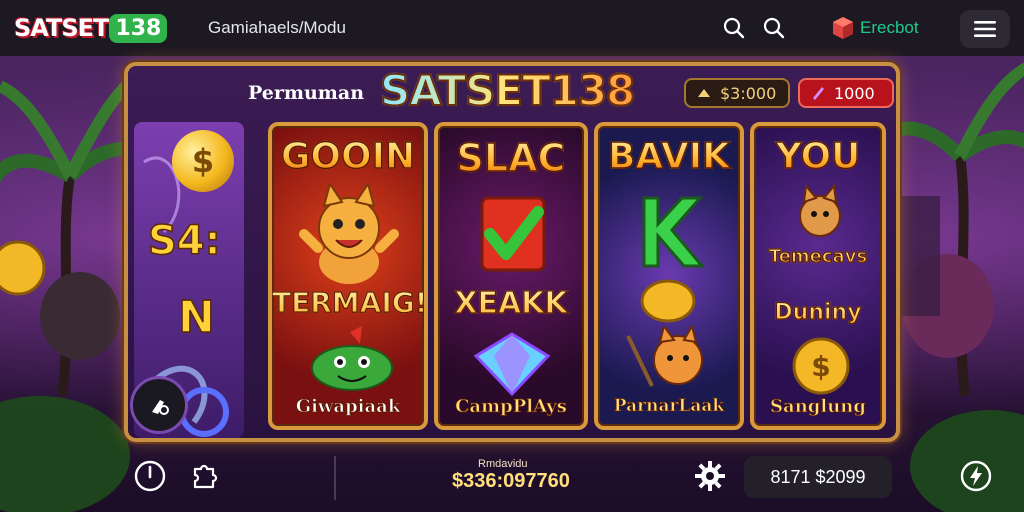 The height and width of the screenshot is (512, 1024). What do you see at coordinates (669, 156) in the screenshot?
I see `reel-3-title: BAVIK` at bounding box center [669, 156].